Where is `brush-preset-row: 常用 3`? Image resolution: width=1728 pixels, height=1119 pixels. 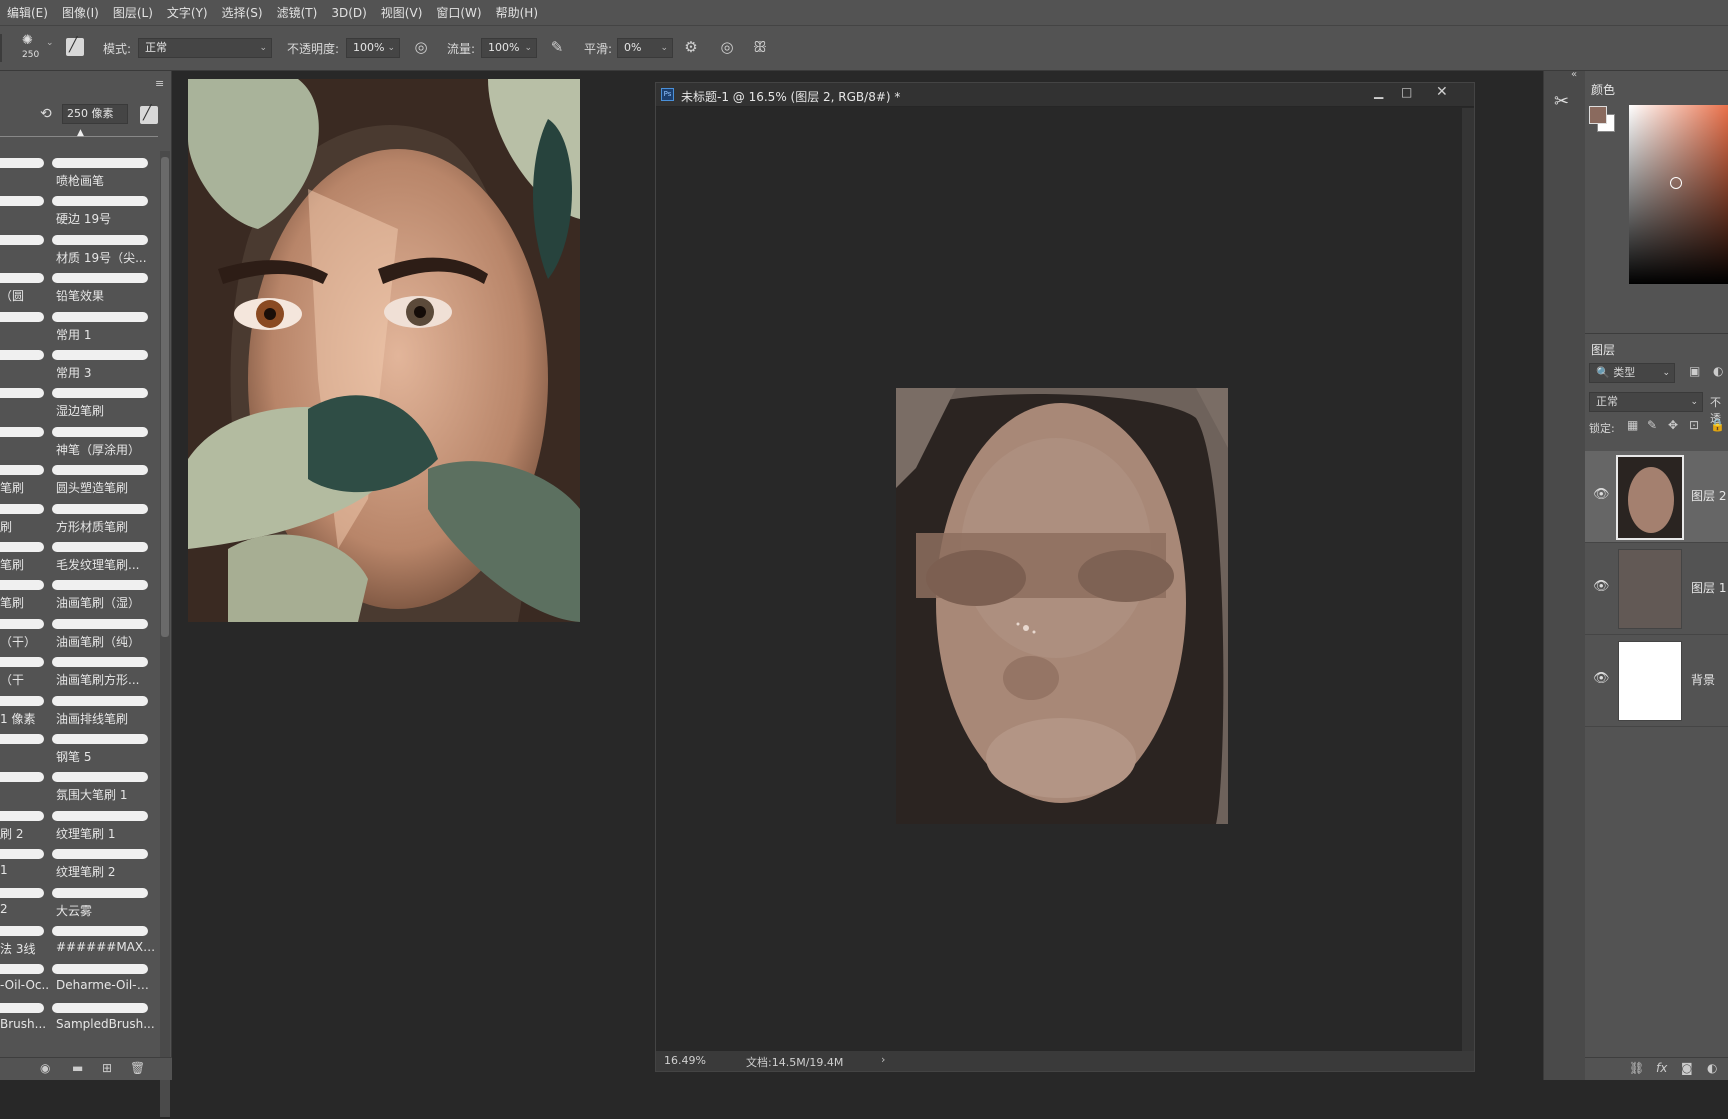
brush-preset-row: 常用 3 is located at coordinates (80, 363).